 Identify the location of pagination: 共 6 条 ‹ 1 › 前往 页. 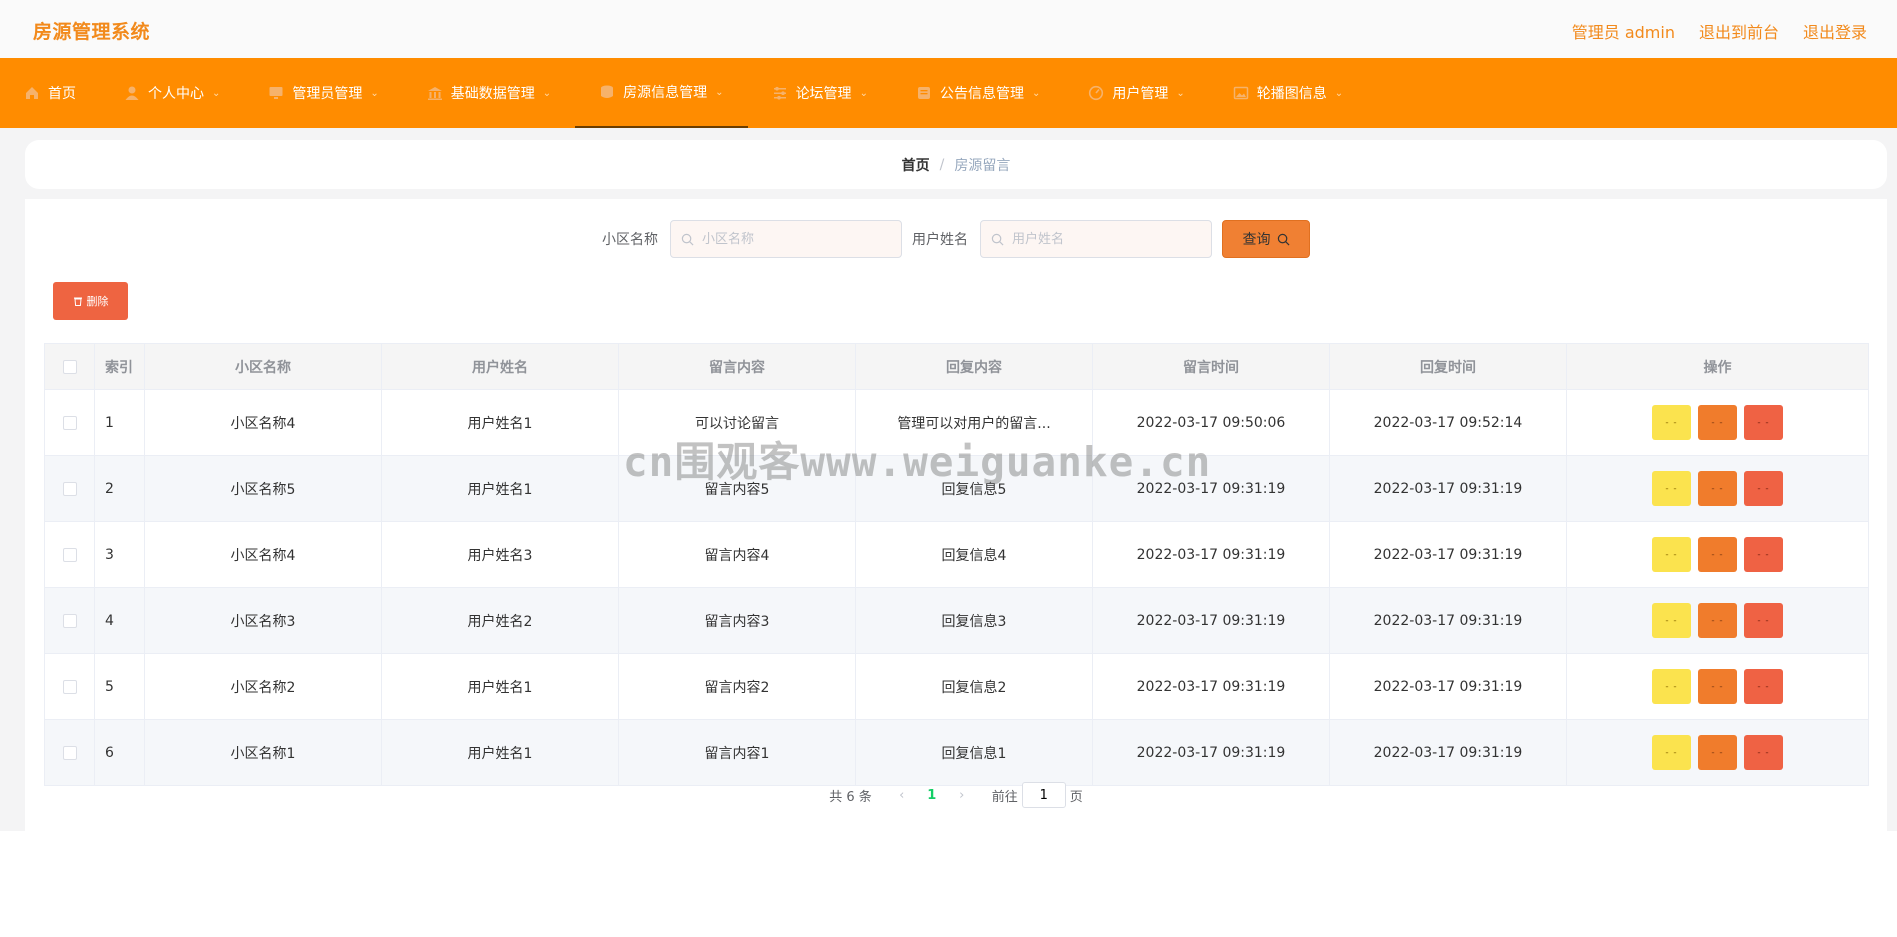
(956, 795).